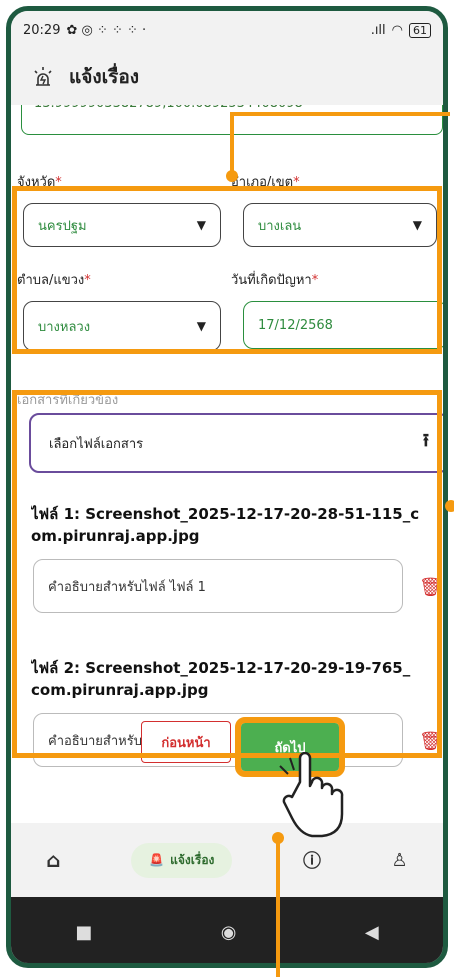 This screenshot has height=977, width=454. I want to click on recents-icon: ■, so click(83, 932).